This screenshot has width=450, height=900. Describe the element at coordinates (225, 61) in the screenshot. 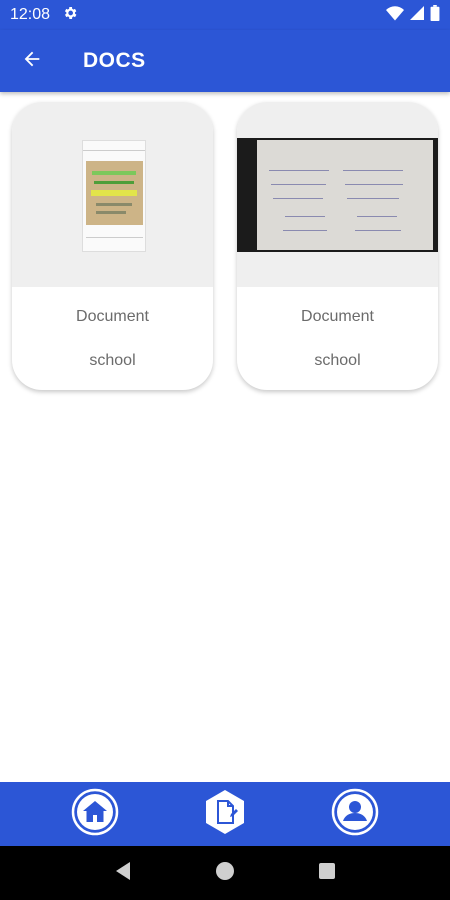

I see `app-bar: DOCS` at that location.